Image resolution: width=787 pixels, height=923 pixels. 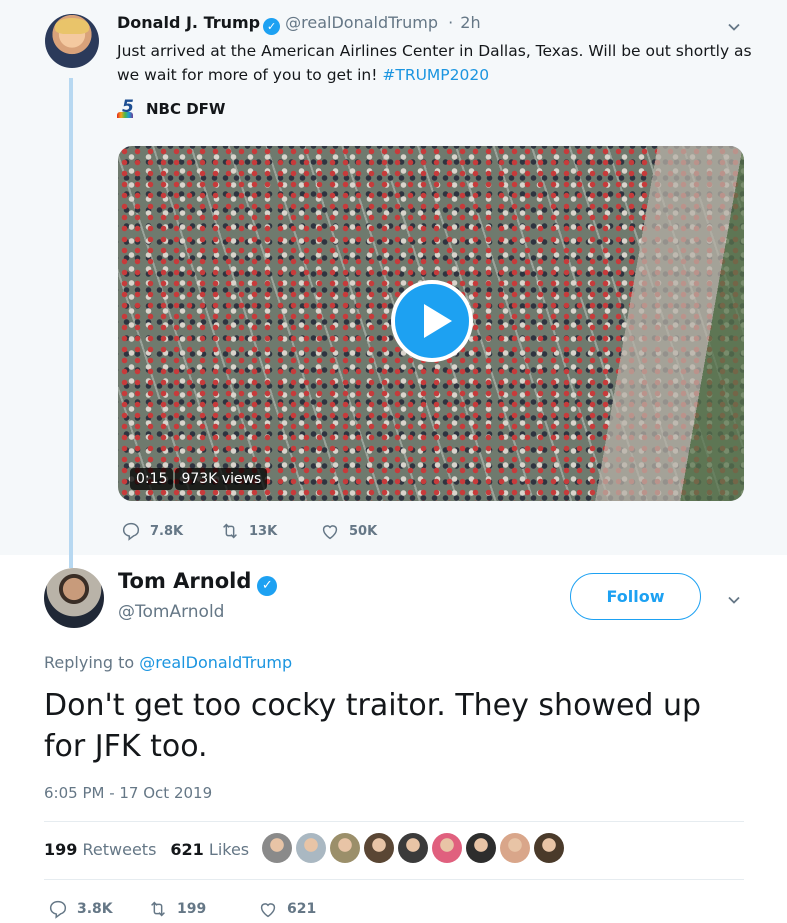 I want to click on author-handle: @TomArnold, so click(x=171, y=612).